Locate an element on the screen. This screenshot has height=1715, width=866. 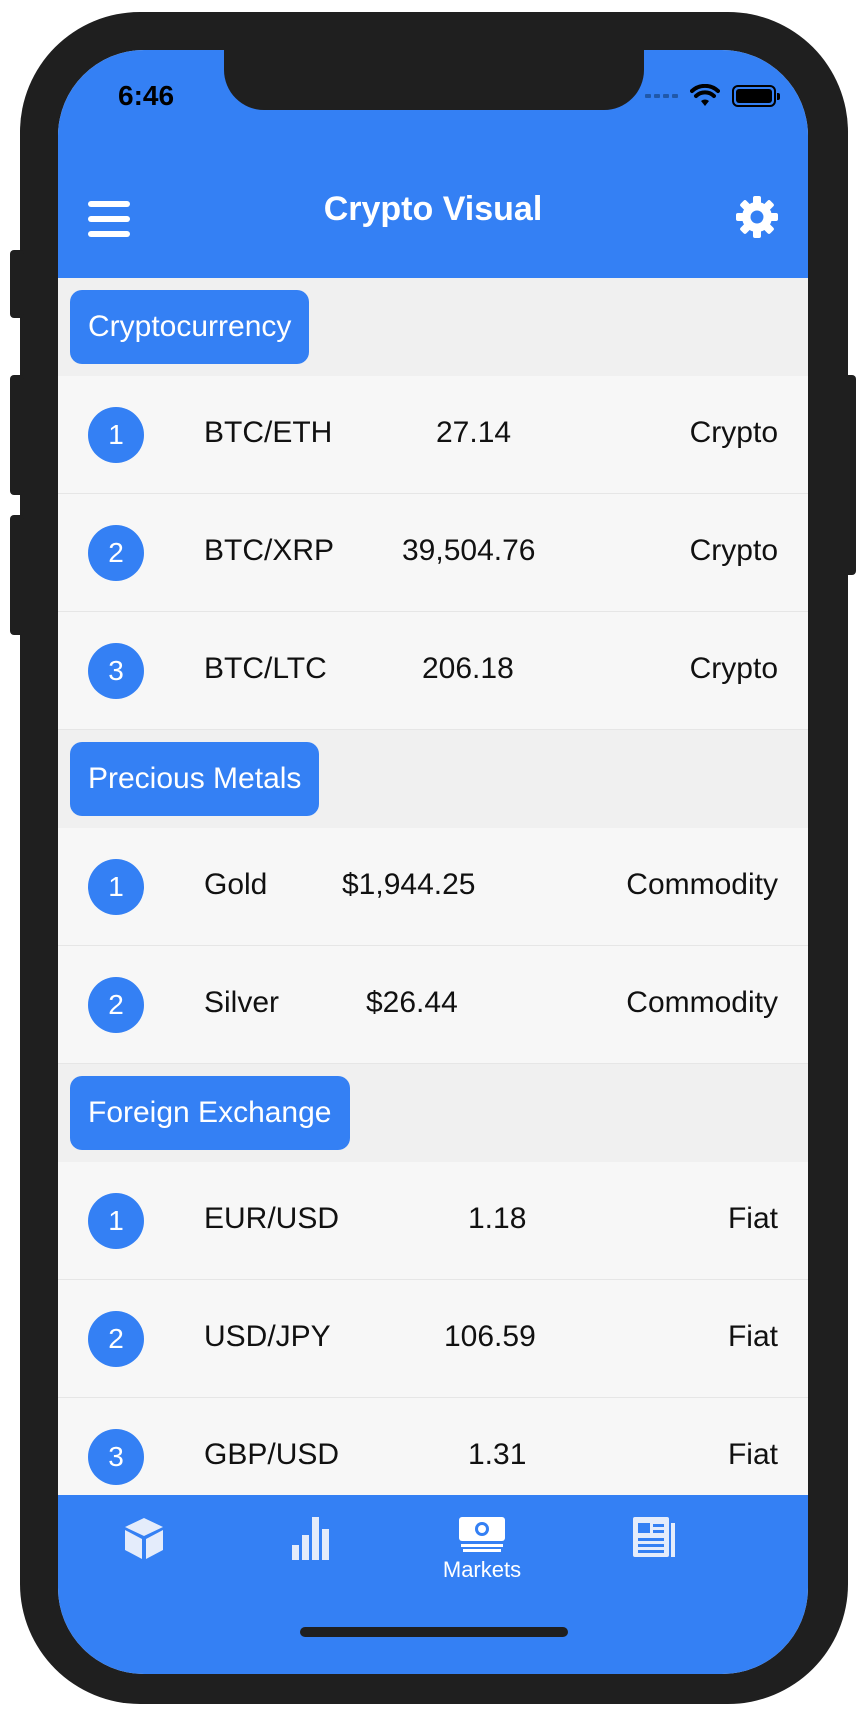
bar-chart-icon is located at coordinates (310, 1538).